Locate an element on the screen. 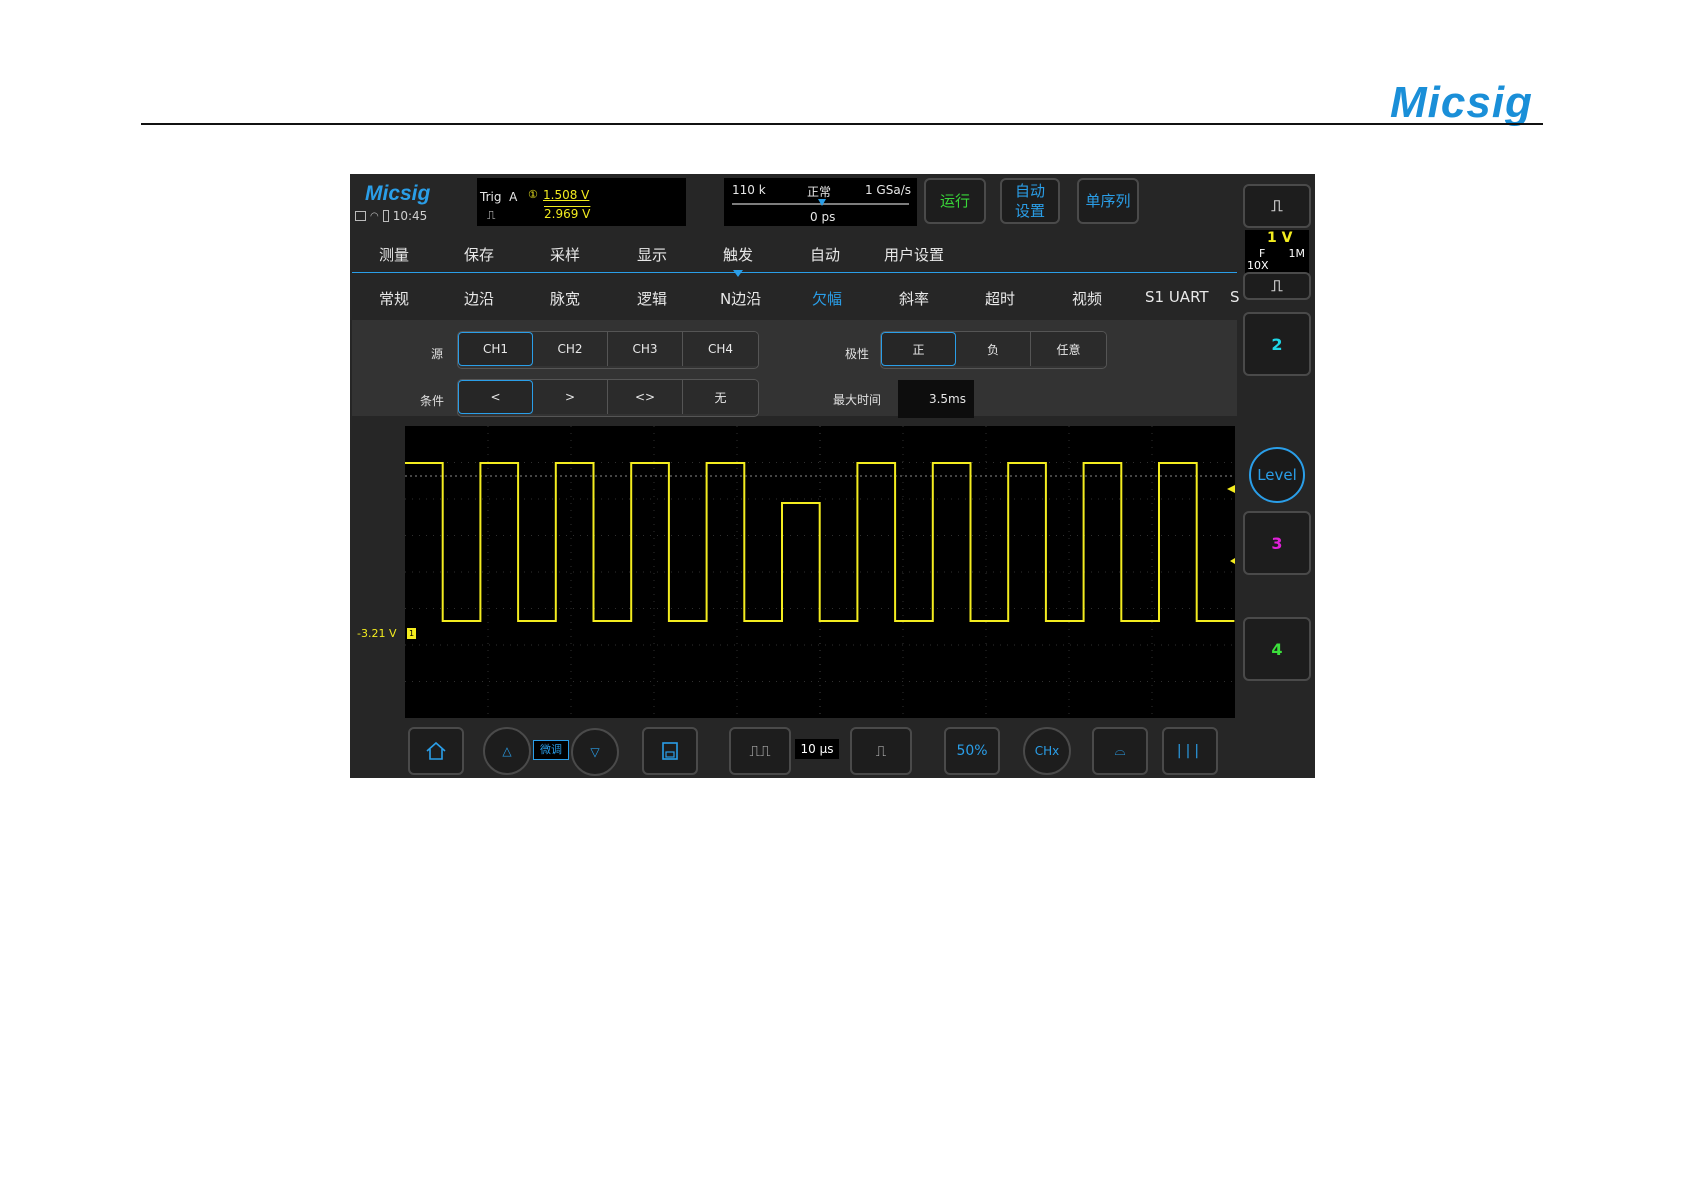  trigger-level-1: 1.508 V is located at coordinates (566, 195).